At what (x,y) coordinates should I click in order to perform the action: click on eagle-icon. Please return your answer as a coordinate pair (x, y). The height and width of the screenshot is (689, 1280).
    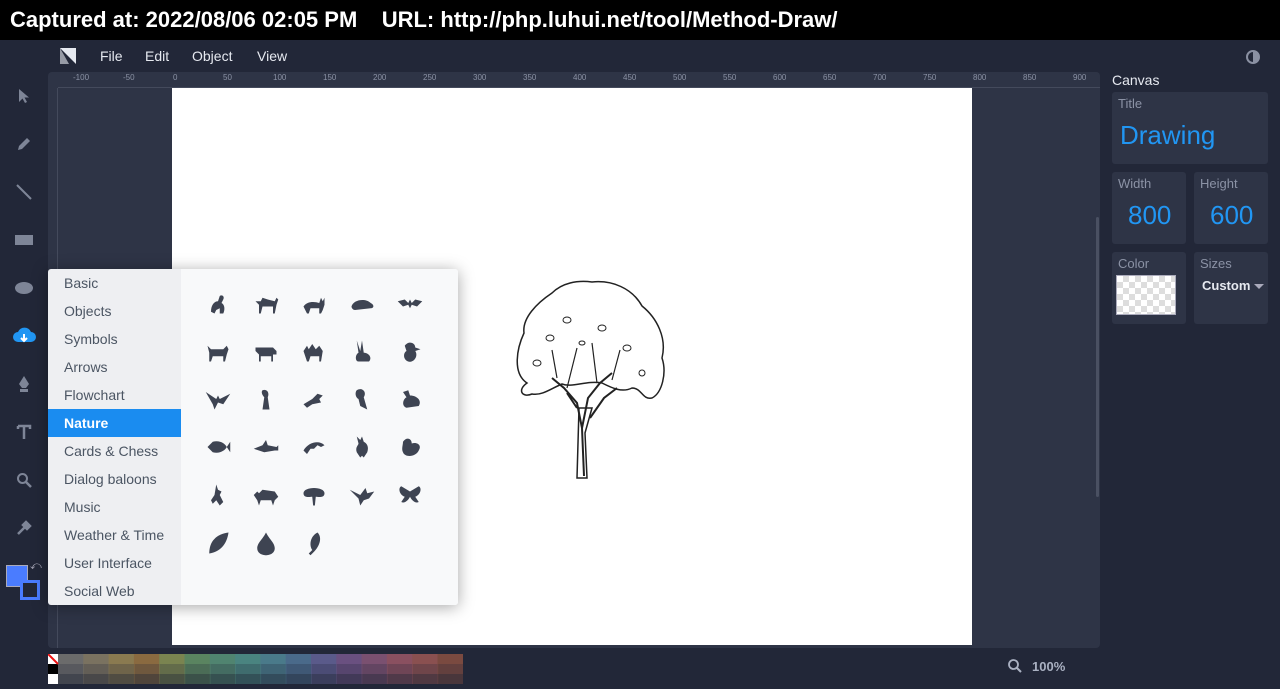
    Looking at the image, I should click on (218, 399).